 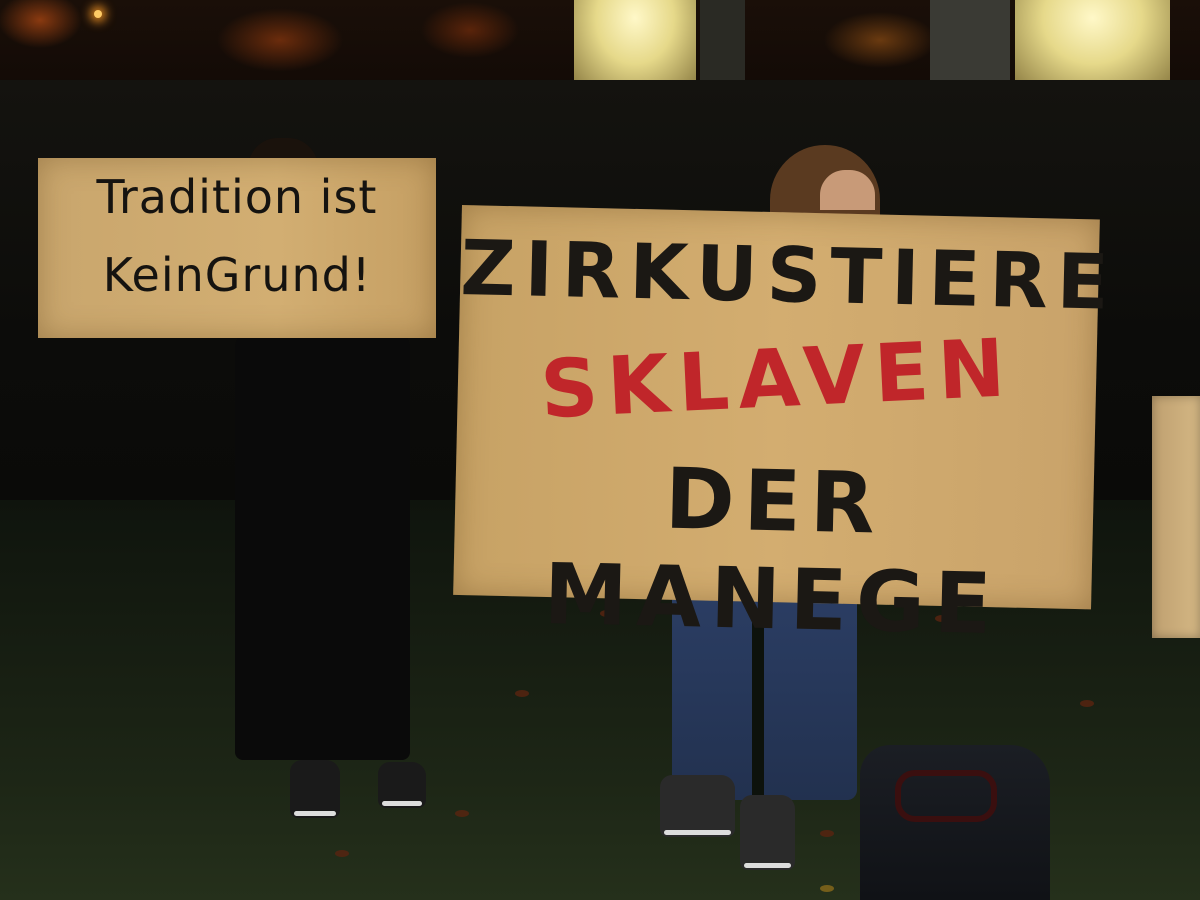 I want to click on backpack, so click(x=955, y=822).